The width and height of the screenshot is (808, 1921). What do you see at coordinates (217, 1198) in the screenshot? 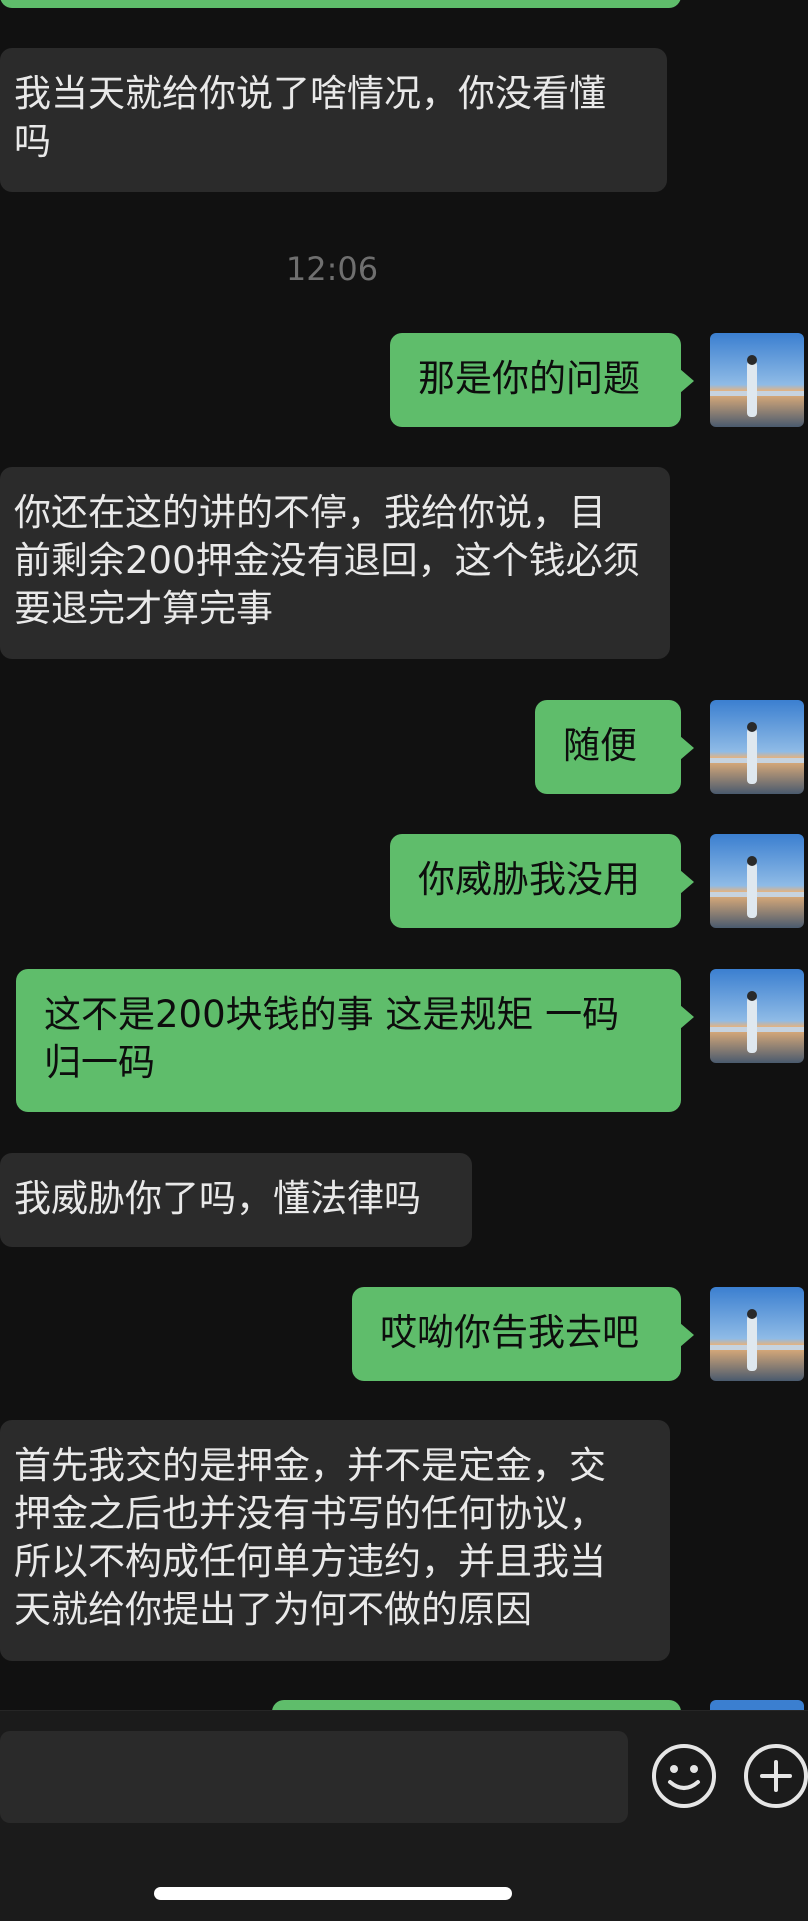
I see `message-text: 我威胁你了吗，懂法律吗` at bounding box center [217, 1198].